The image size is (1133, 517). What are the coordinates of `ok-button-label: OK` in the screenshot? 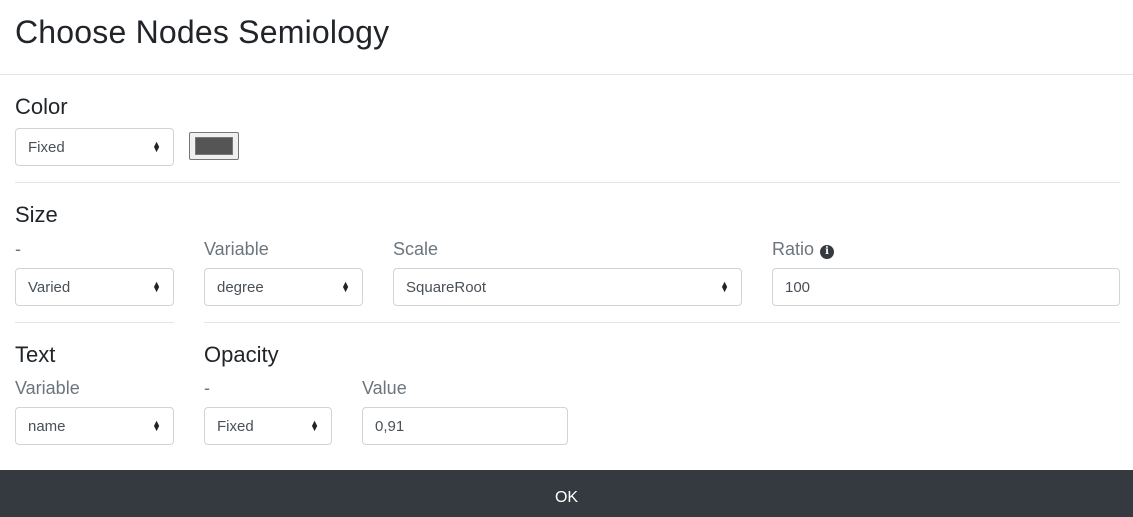 It's located at (566, 497).